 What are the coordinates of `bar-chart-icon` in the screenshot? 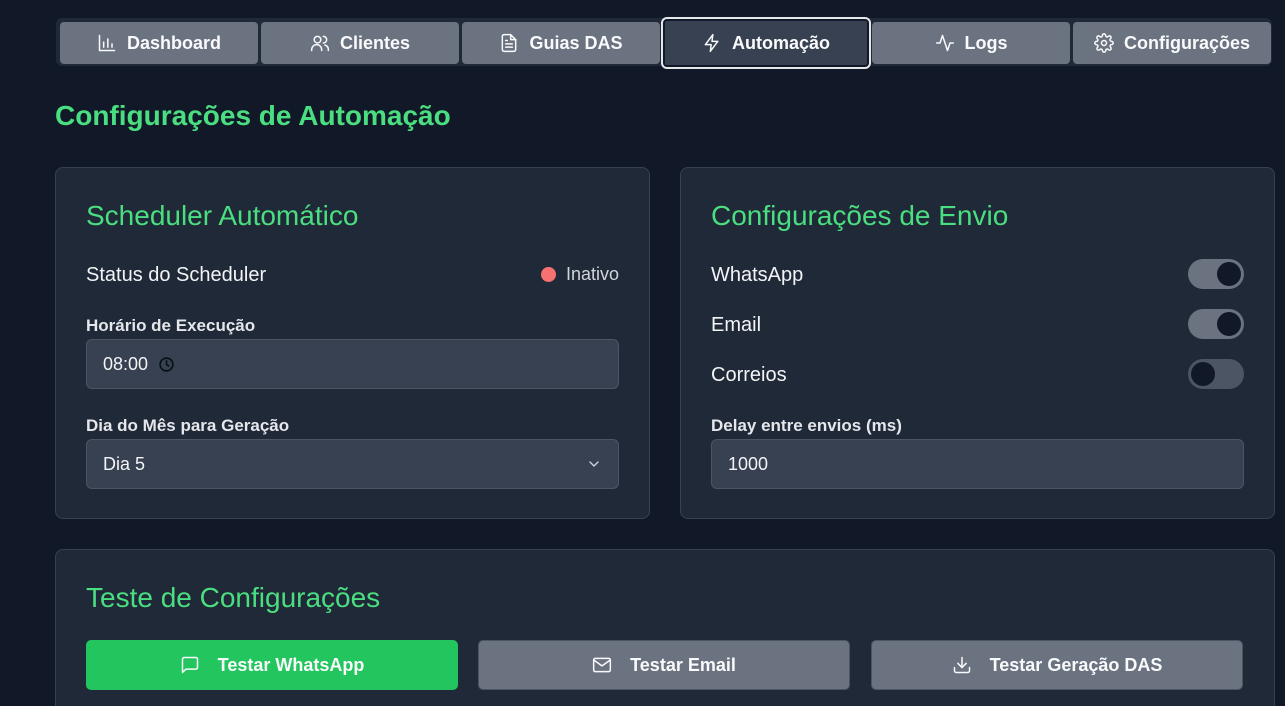 It's located at (107, 43).